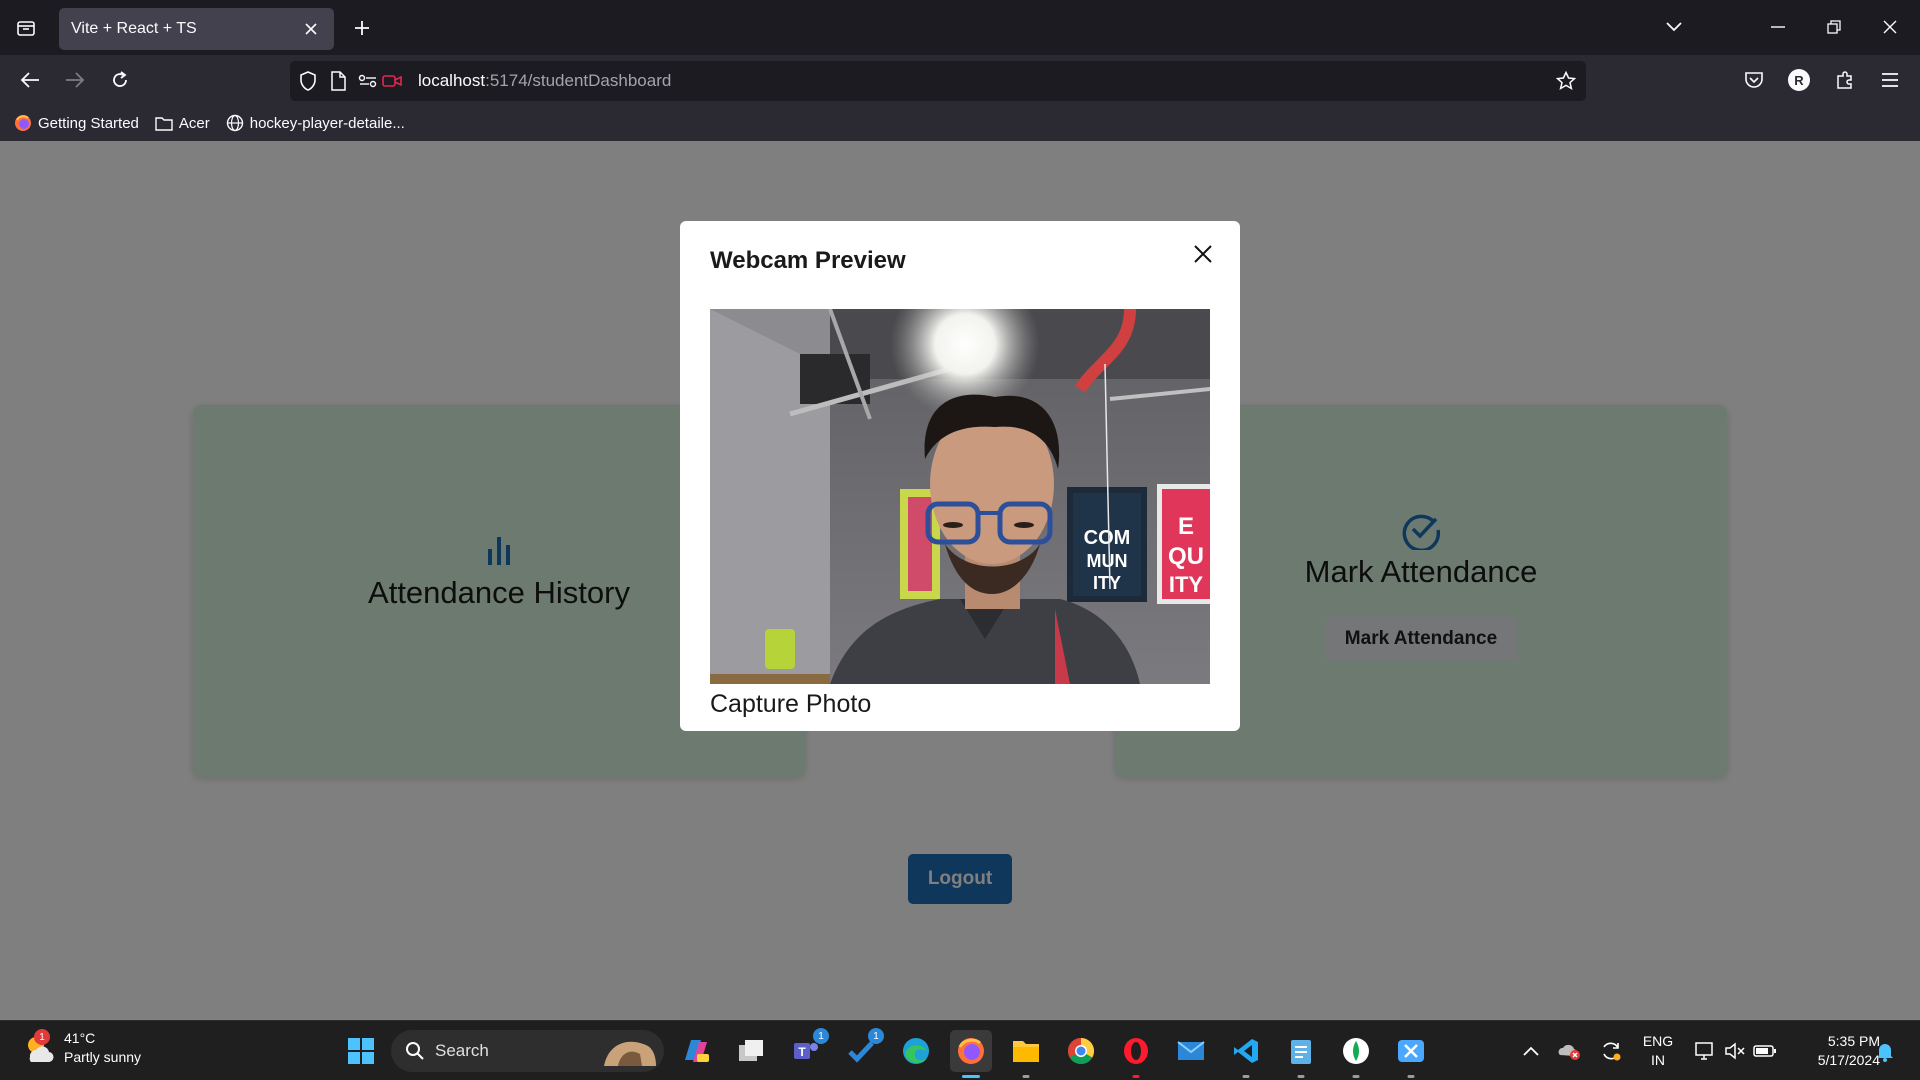 The width and height of the screenshot is (1920, 1080). I want to click on bookmark-label: Getting Started, so click(88, 123).